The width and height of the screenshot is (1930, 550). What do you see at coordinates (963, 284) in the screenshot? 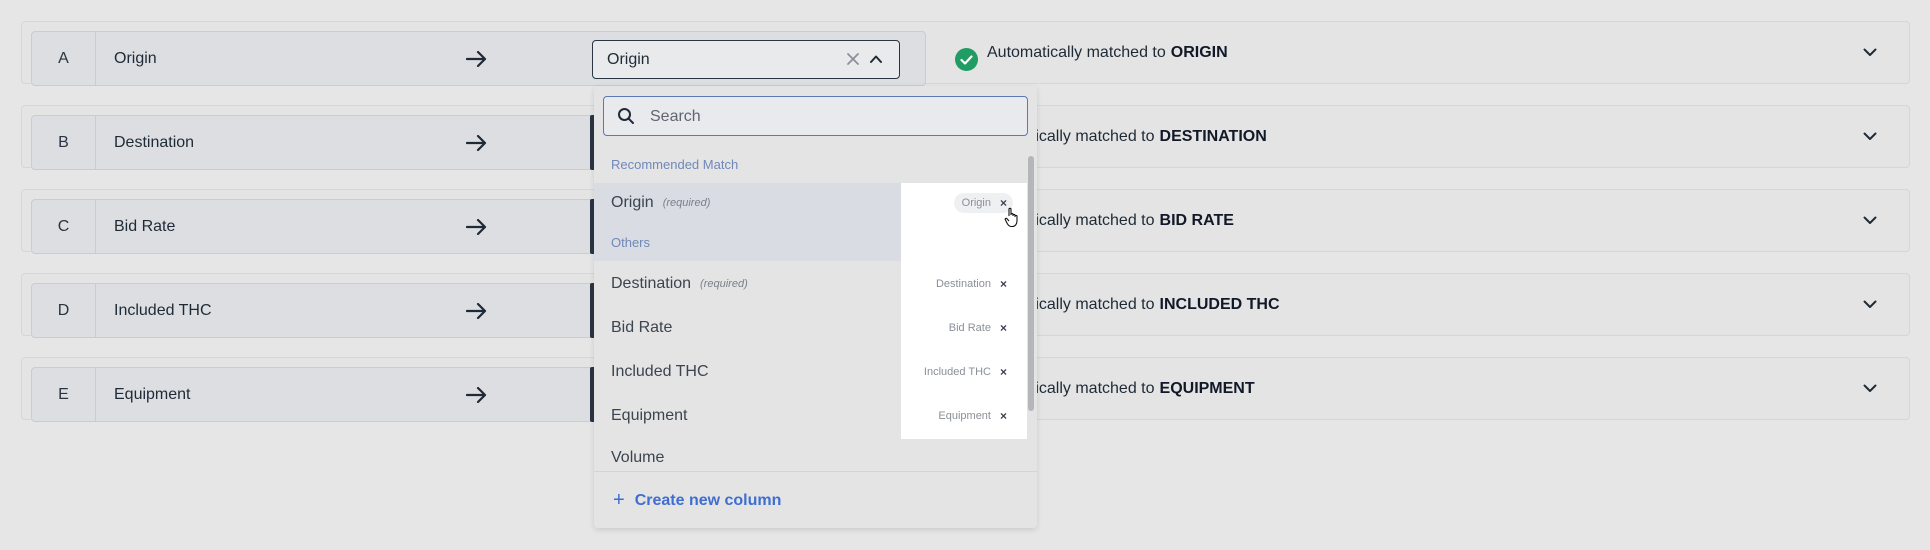
I see `tag-label: Destination` at bounding box center [963, 284].